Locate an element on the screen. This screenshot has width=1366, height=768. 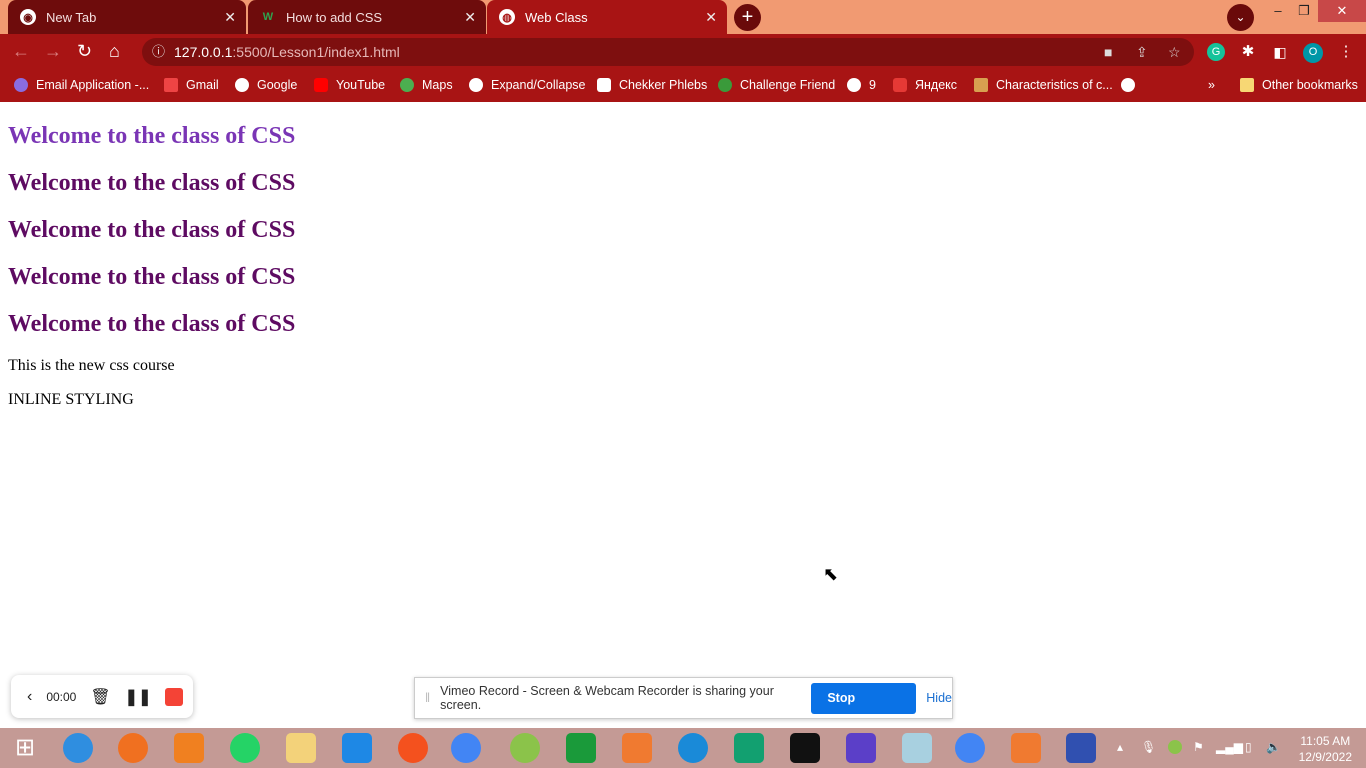
bookmark-item: Google is located at coordinates (266, 85).